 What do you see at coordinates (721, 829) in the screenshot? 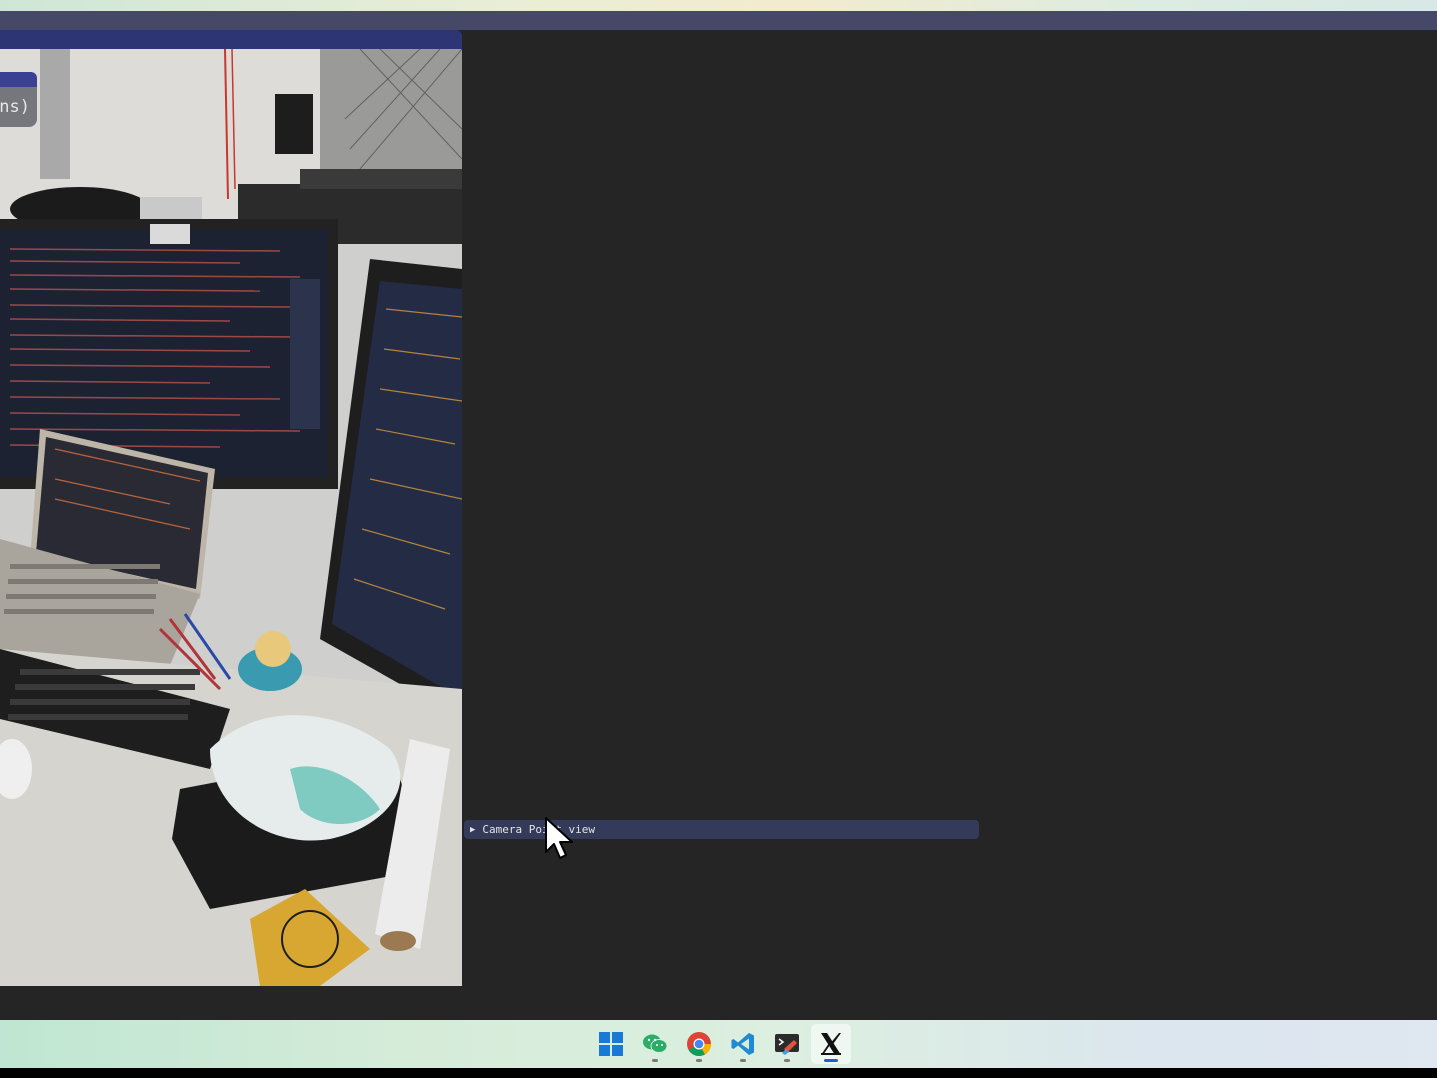
I see `camera-point-view-header: ▶ Camera Point view` at bounding box center [721, 829].